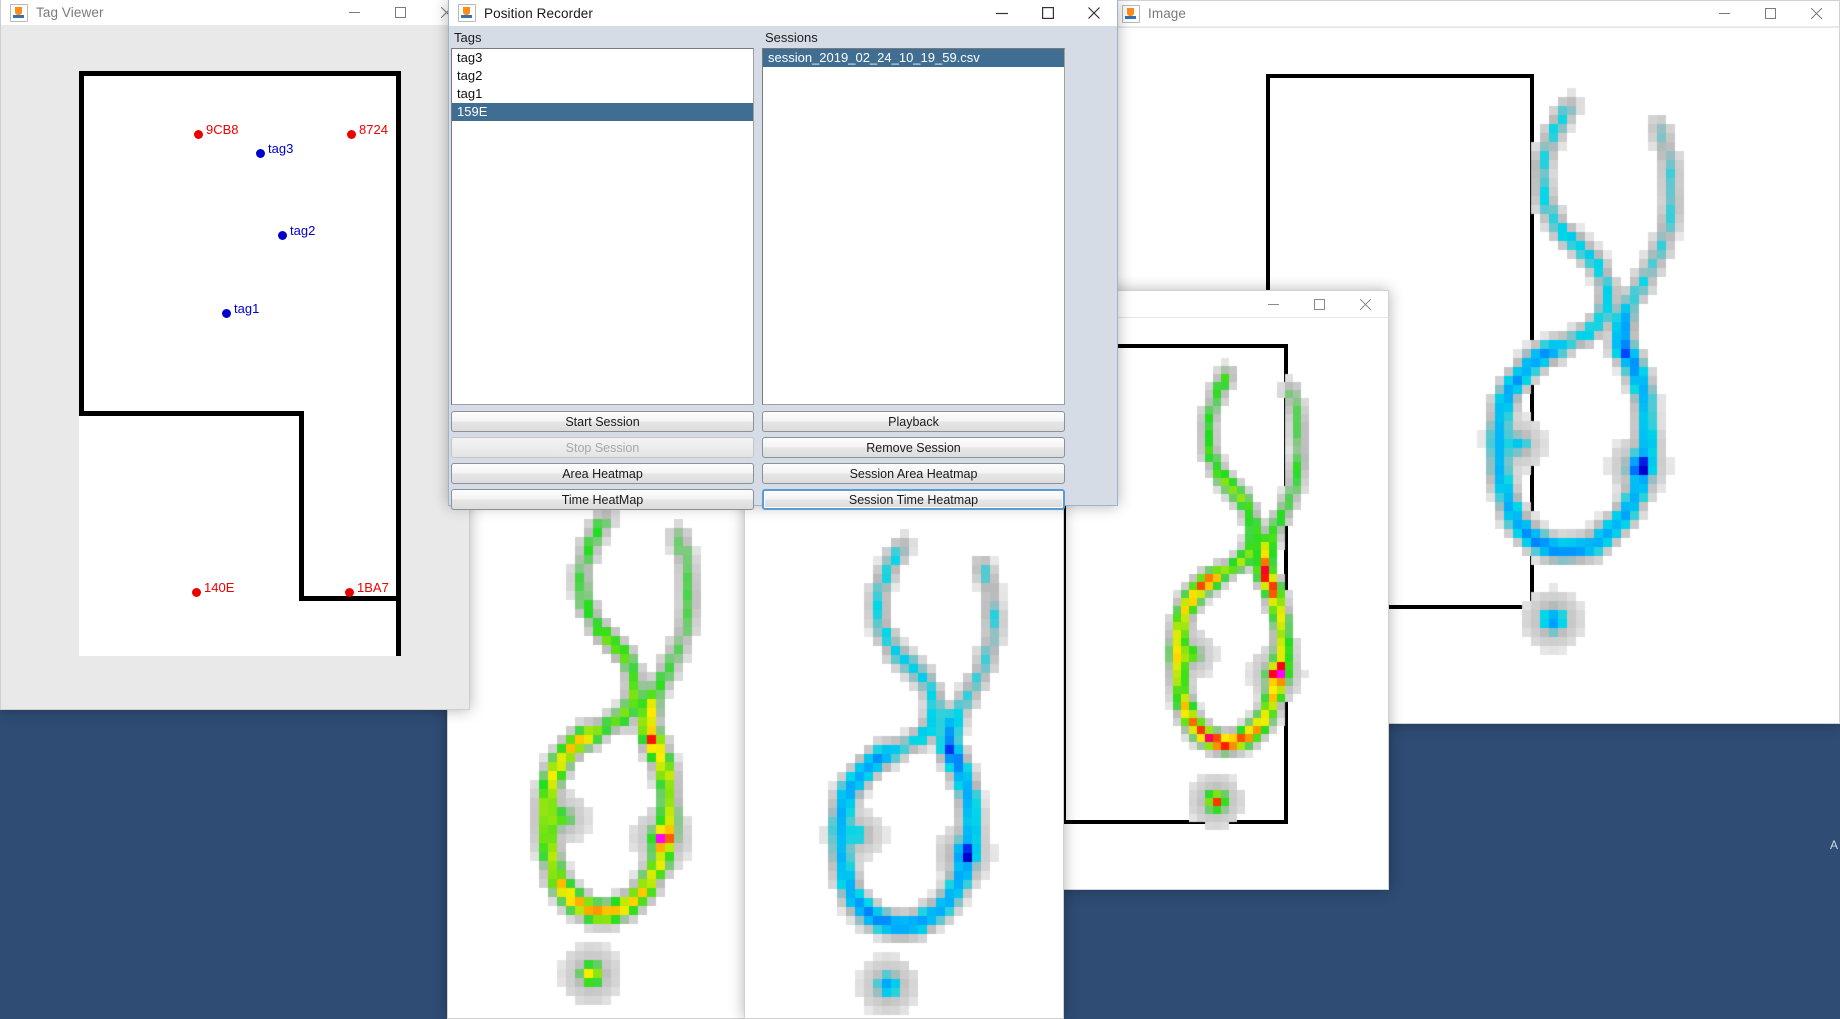  What do you see at coordinates (281, 148) in the screenshot?
I see `marker-label: tag3` at bounding box center [281, 148].